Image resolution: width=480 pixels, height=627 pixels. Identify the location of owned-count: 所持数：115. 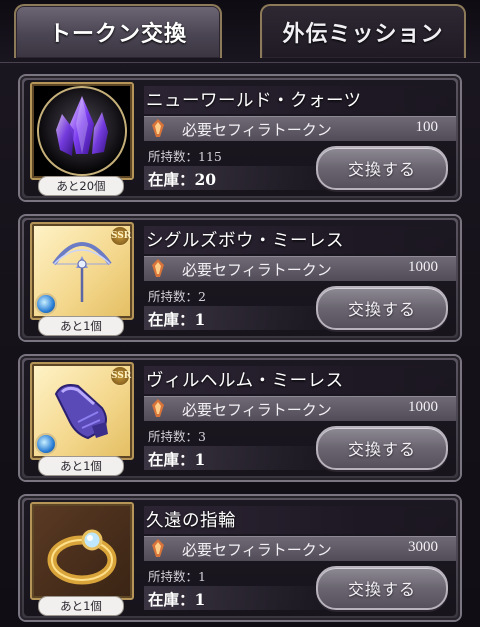
(185, 156).